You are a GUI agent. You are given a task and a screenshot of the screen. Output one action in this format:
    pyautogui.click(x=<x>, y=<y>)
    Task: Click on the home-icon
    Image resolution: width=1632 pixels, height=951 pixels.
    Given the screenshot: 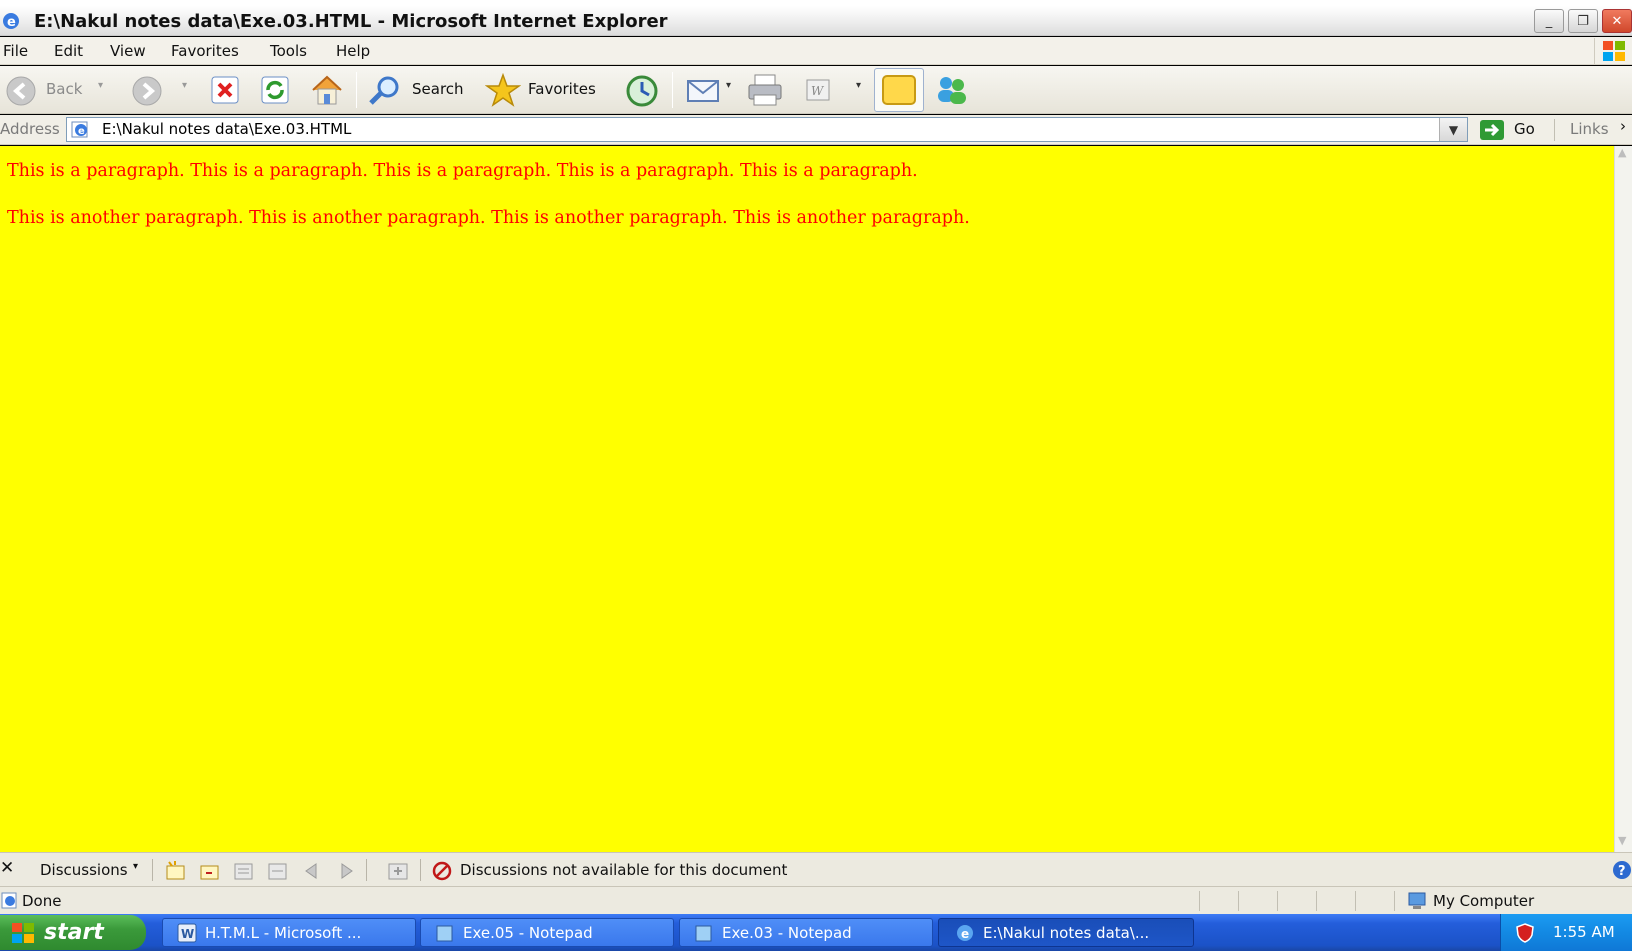 What is the action you would take?
    pyautogui.click(x=327, y=90)
    